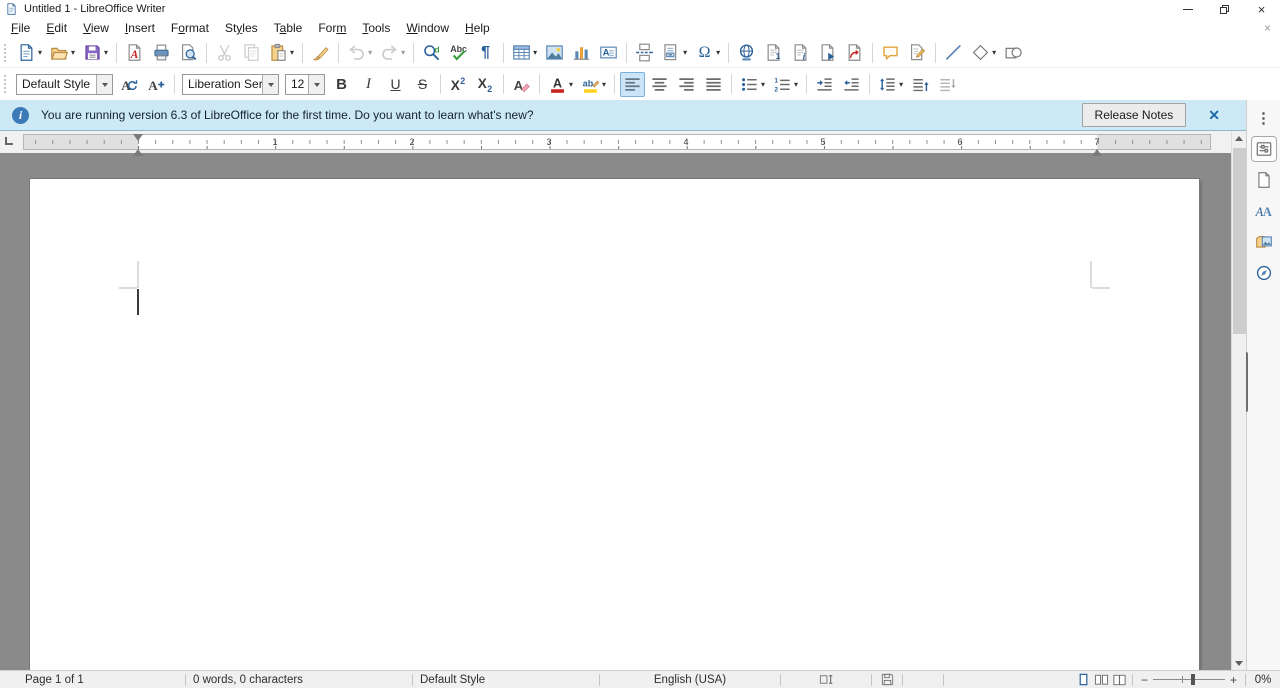 This screenshot has height=688, width=1280. I want to click on bold-button: B, so click(341, 84).